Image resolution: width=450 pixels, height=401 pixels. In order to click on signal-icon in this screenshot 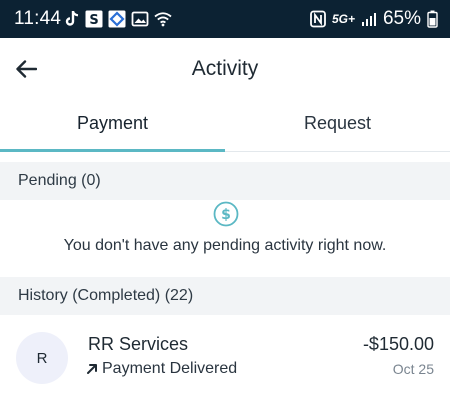, I will do `click(368, 19)`.